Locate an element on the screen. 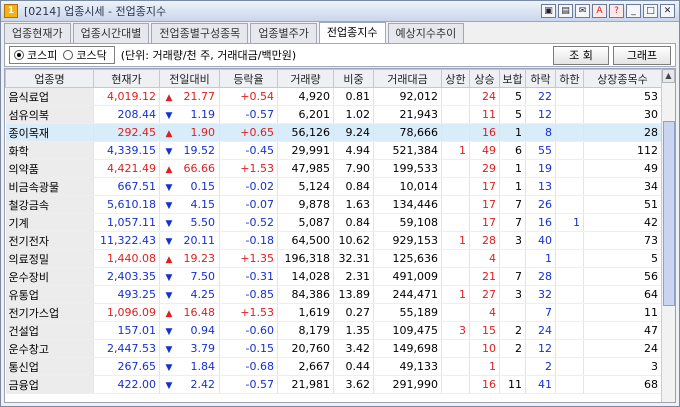  column-header: 거래대금 is located at coordinates (407, 78).